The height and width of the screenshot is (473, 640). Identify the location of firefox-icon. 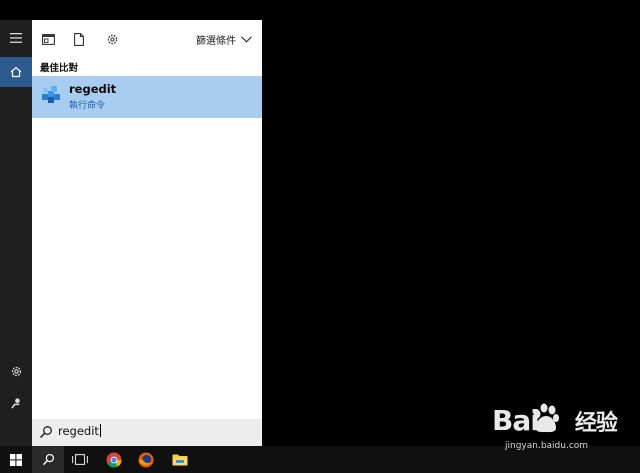
(146, 459).